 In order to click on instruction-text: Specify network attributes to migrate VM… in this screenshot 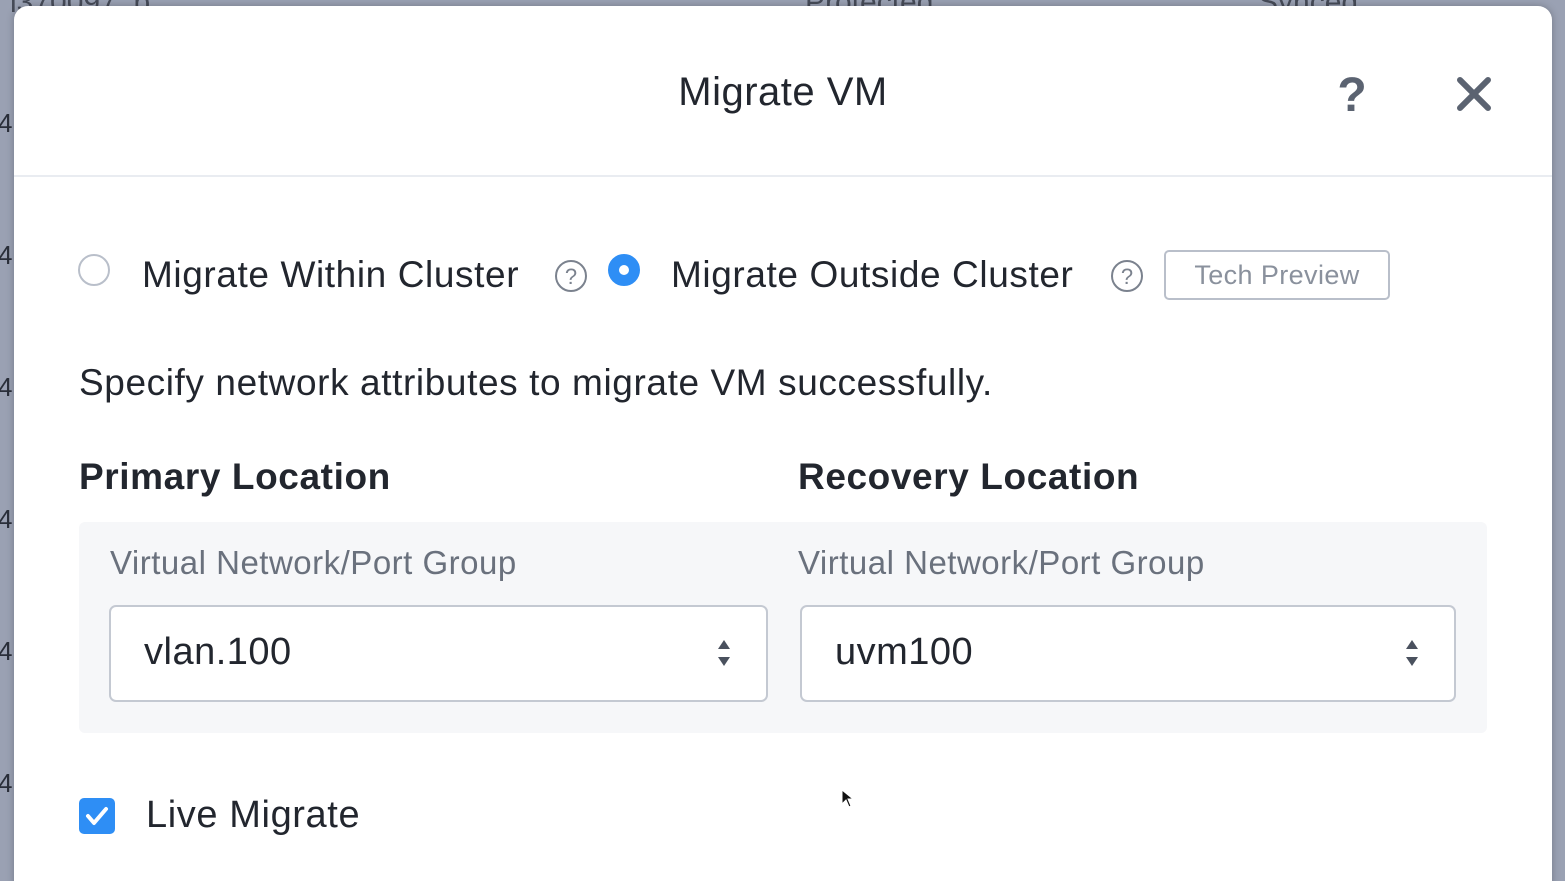, I will do `click(536, 382)`.